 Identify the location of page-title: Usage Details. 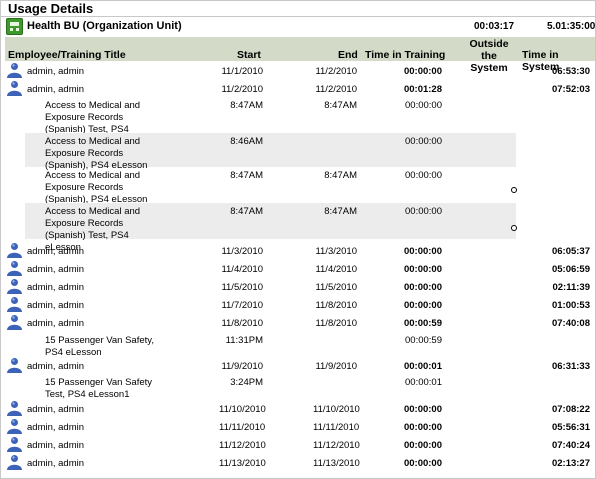
(51, 8).